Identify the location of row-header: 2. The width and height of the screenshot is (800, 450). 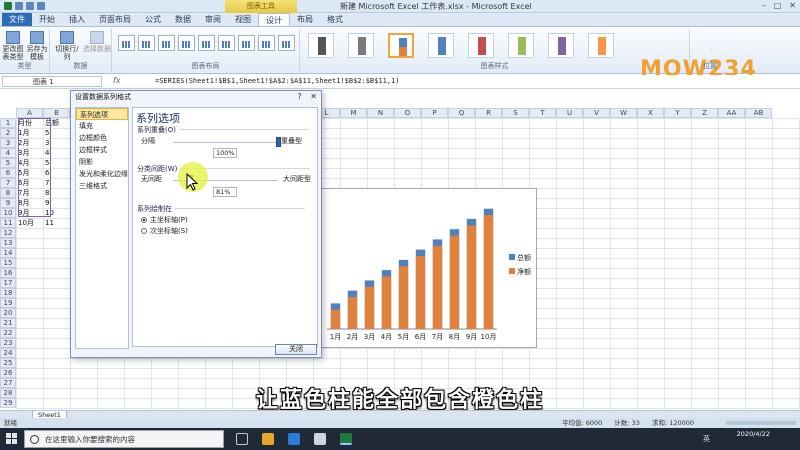
(8, 133).